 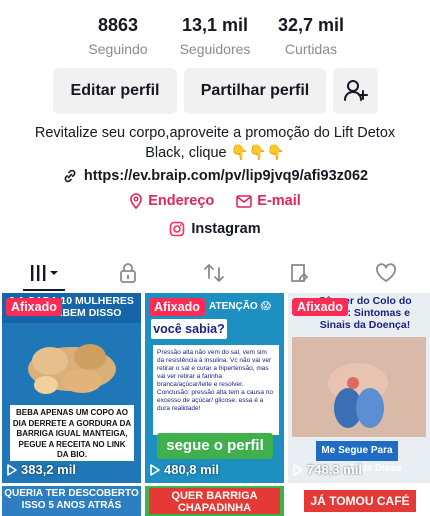 I want to click on thumbnail-title: JÁ TOMOU CAFÉ, so click(x=360, y=501).